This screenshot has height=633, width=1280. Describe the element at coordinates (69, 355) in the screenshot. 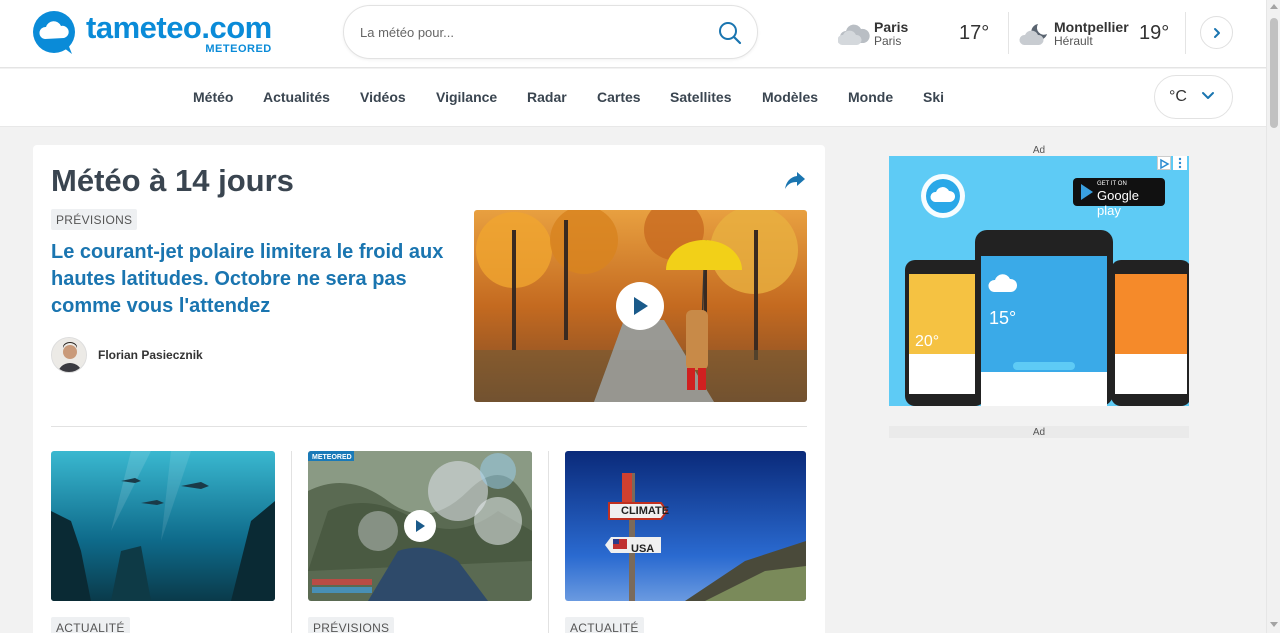

I see `avatar` at that location.